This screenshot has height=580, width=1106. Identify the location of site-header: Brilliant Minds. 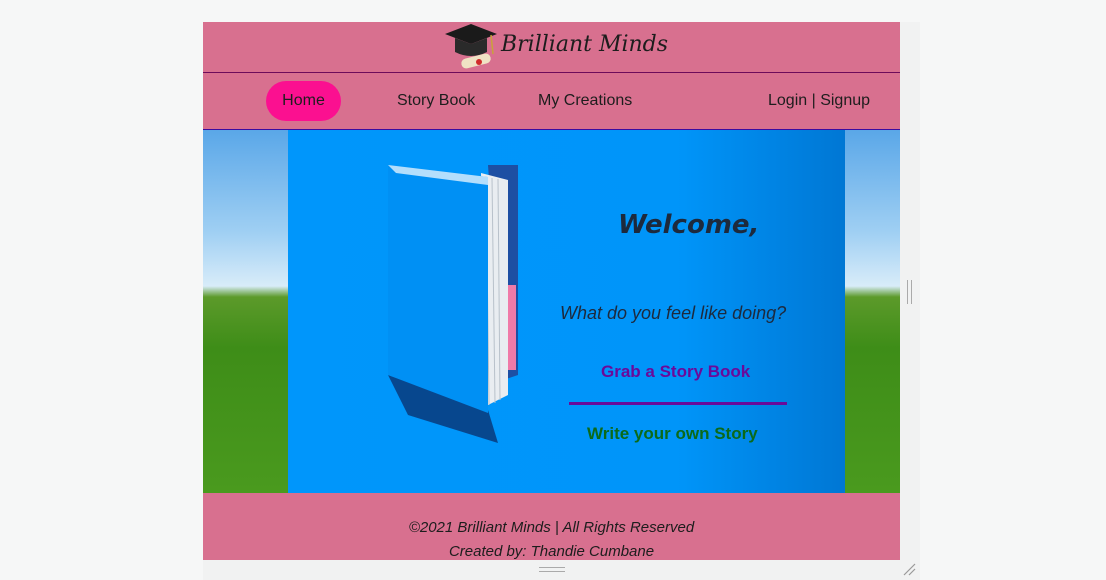
(551, 47).